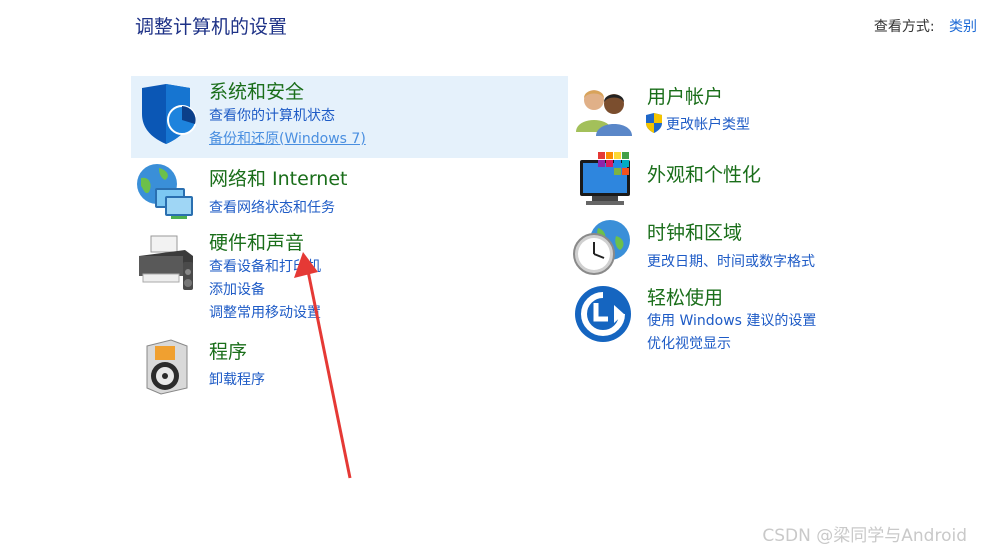  I want to click on link-view-computer-status: 查看你的计算机状态, so click(272, 115).